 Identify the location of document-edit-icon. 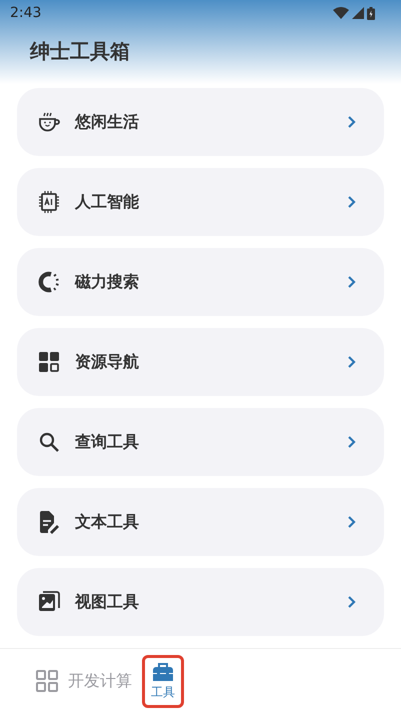
(49, 522).